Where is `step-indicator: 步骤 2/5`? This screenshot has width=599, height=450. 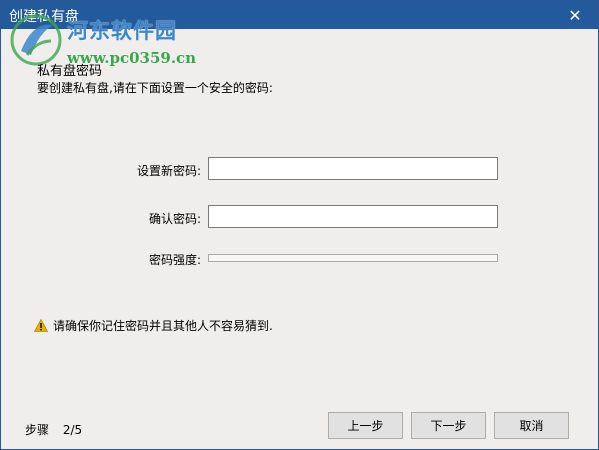
step-indicator: 步骤 2/5 is located at coordinates (53, 429).